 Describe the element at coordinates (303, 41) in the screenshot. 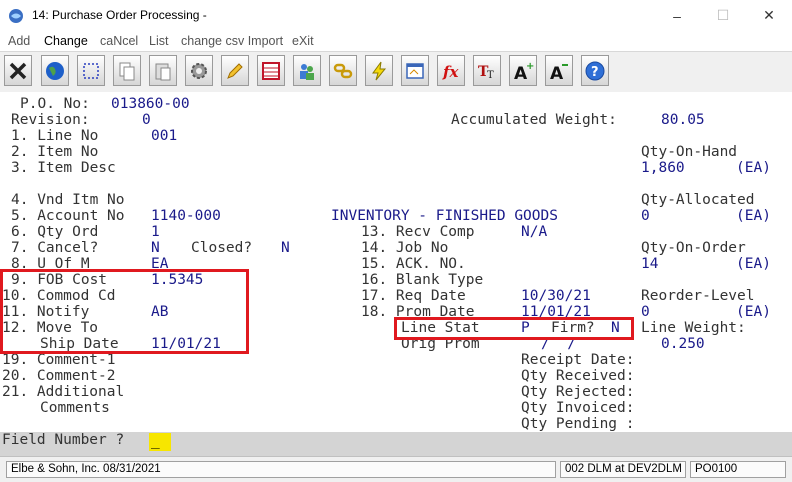

I see `menu-exit: eXit` at that location.